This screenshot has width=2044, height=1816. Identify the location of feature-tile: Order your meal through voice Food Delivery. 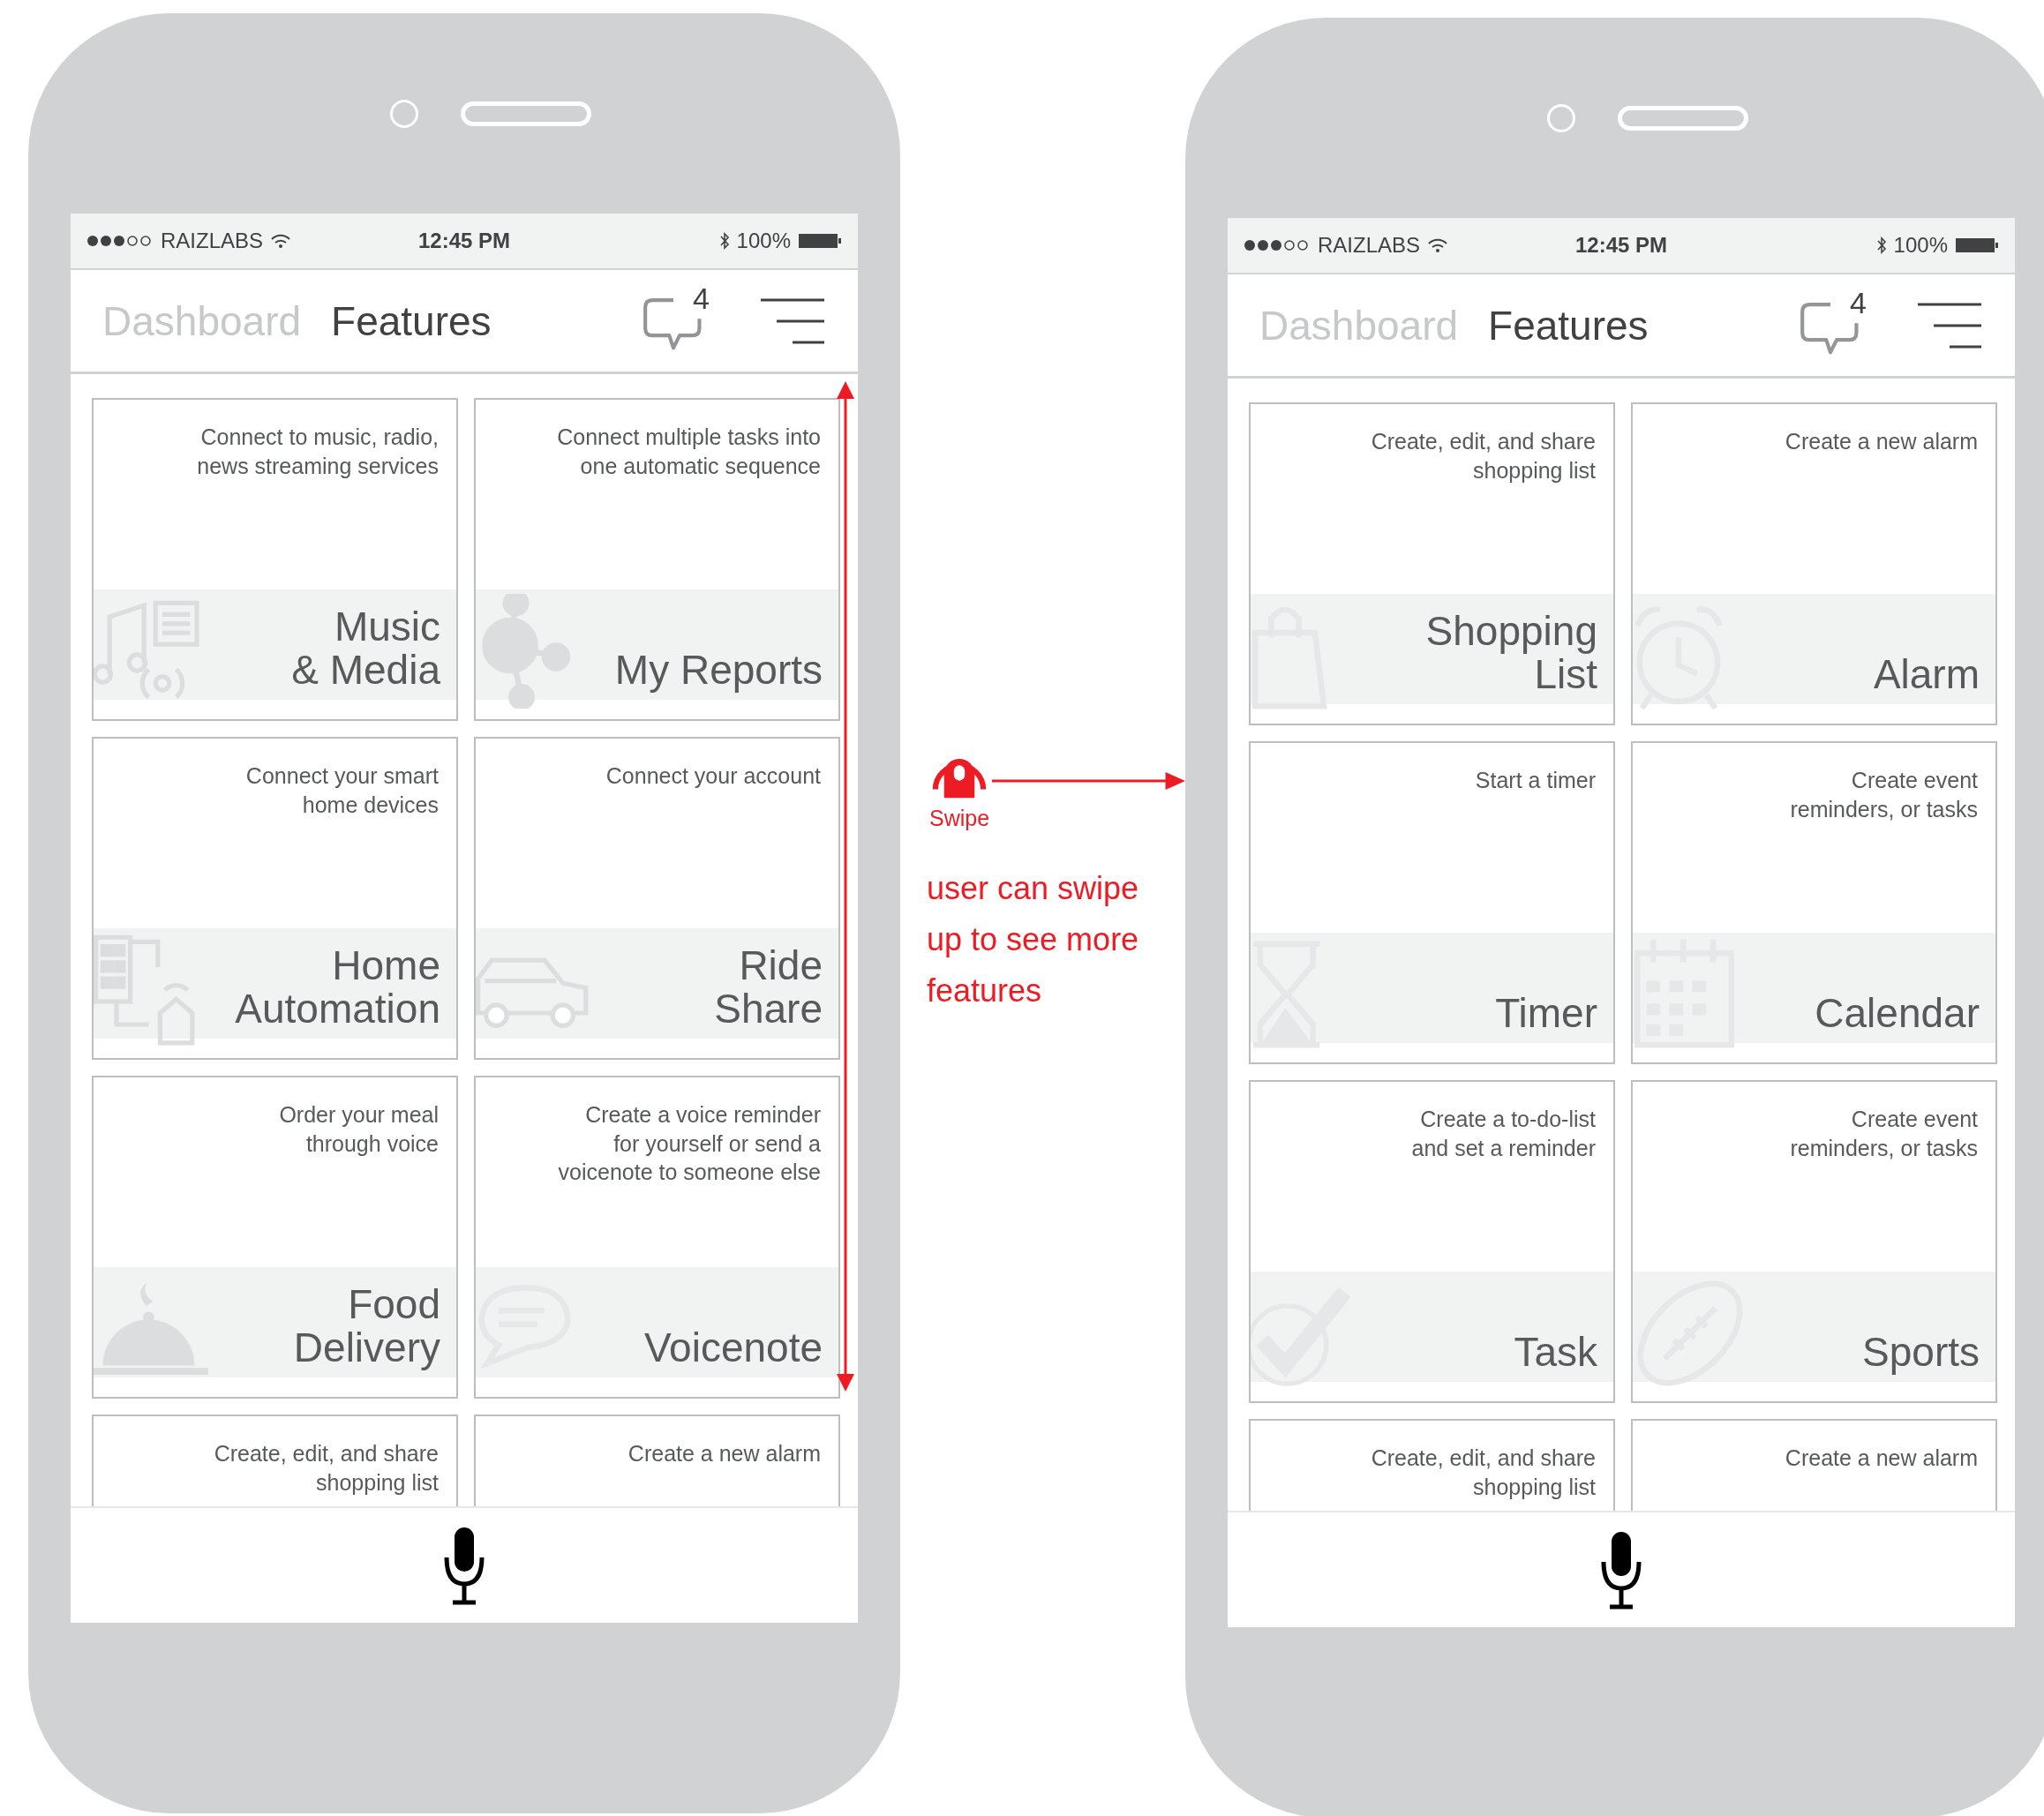
(275, 1238).